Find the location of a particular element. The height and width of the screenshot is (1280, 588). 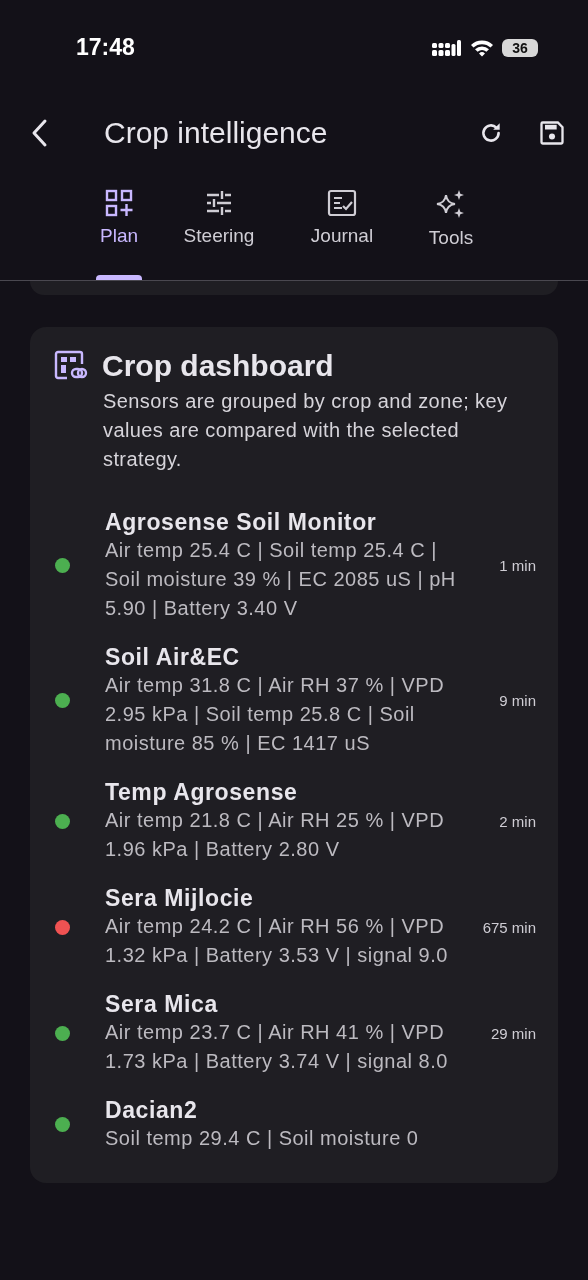

sensor-readings: Soil temp 29.4 C | Soil moisture 0 is located at coordinates (262, 1138).